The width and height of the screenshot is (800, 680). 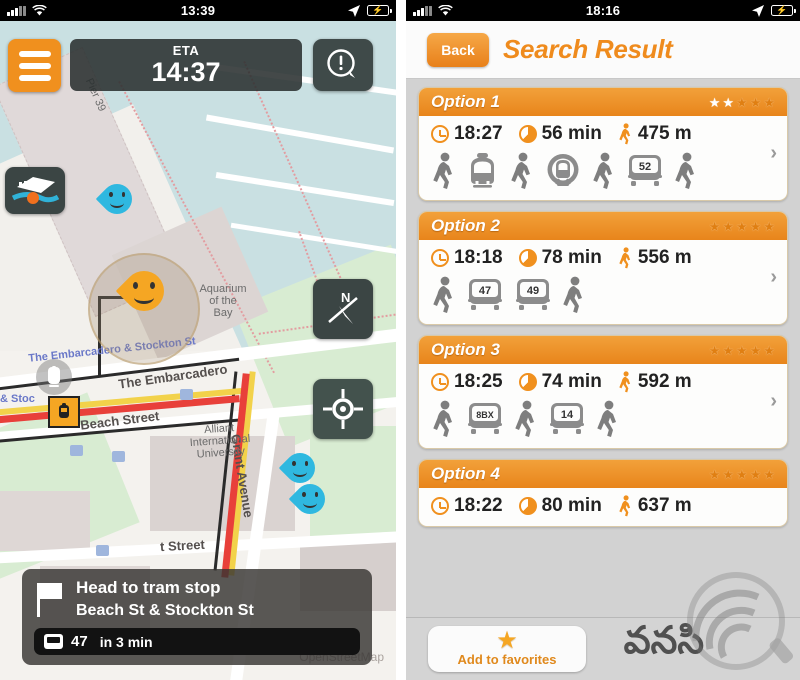 What do you see at coordinates (560, 382) in the screenshot?
I see `duration-metric: 74 min` at bounding box center [560, 382].